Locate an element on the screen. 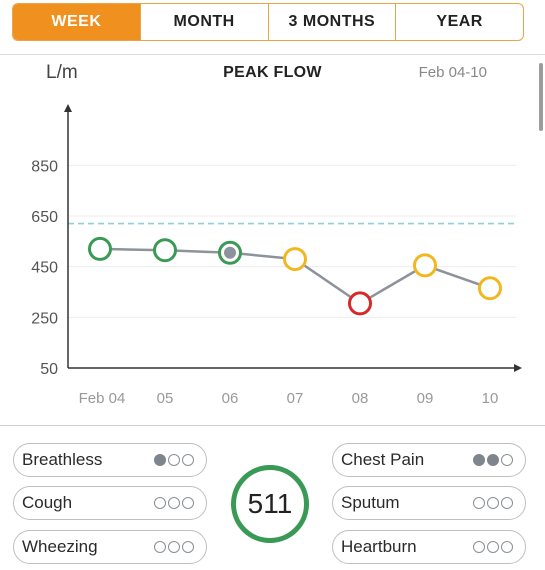 This screenshot has width=545, height=570. x-tick-label: 07 is located at coordinates (295, 398).